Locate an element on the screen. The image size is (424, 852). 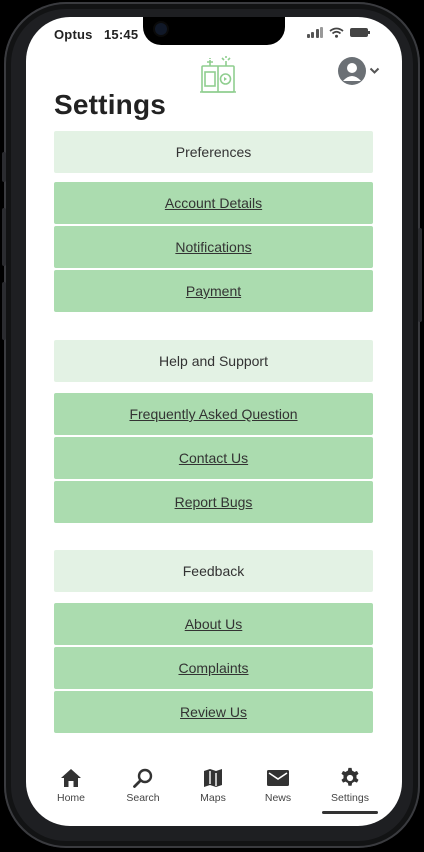
clock: 15:45 is located at coordinates (121, 34).